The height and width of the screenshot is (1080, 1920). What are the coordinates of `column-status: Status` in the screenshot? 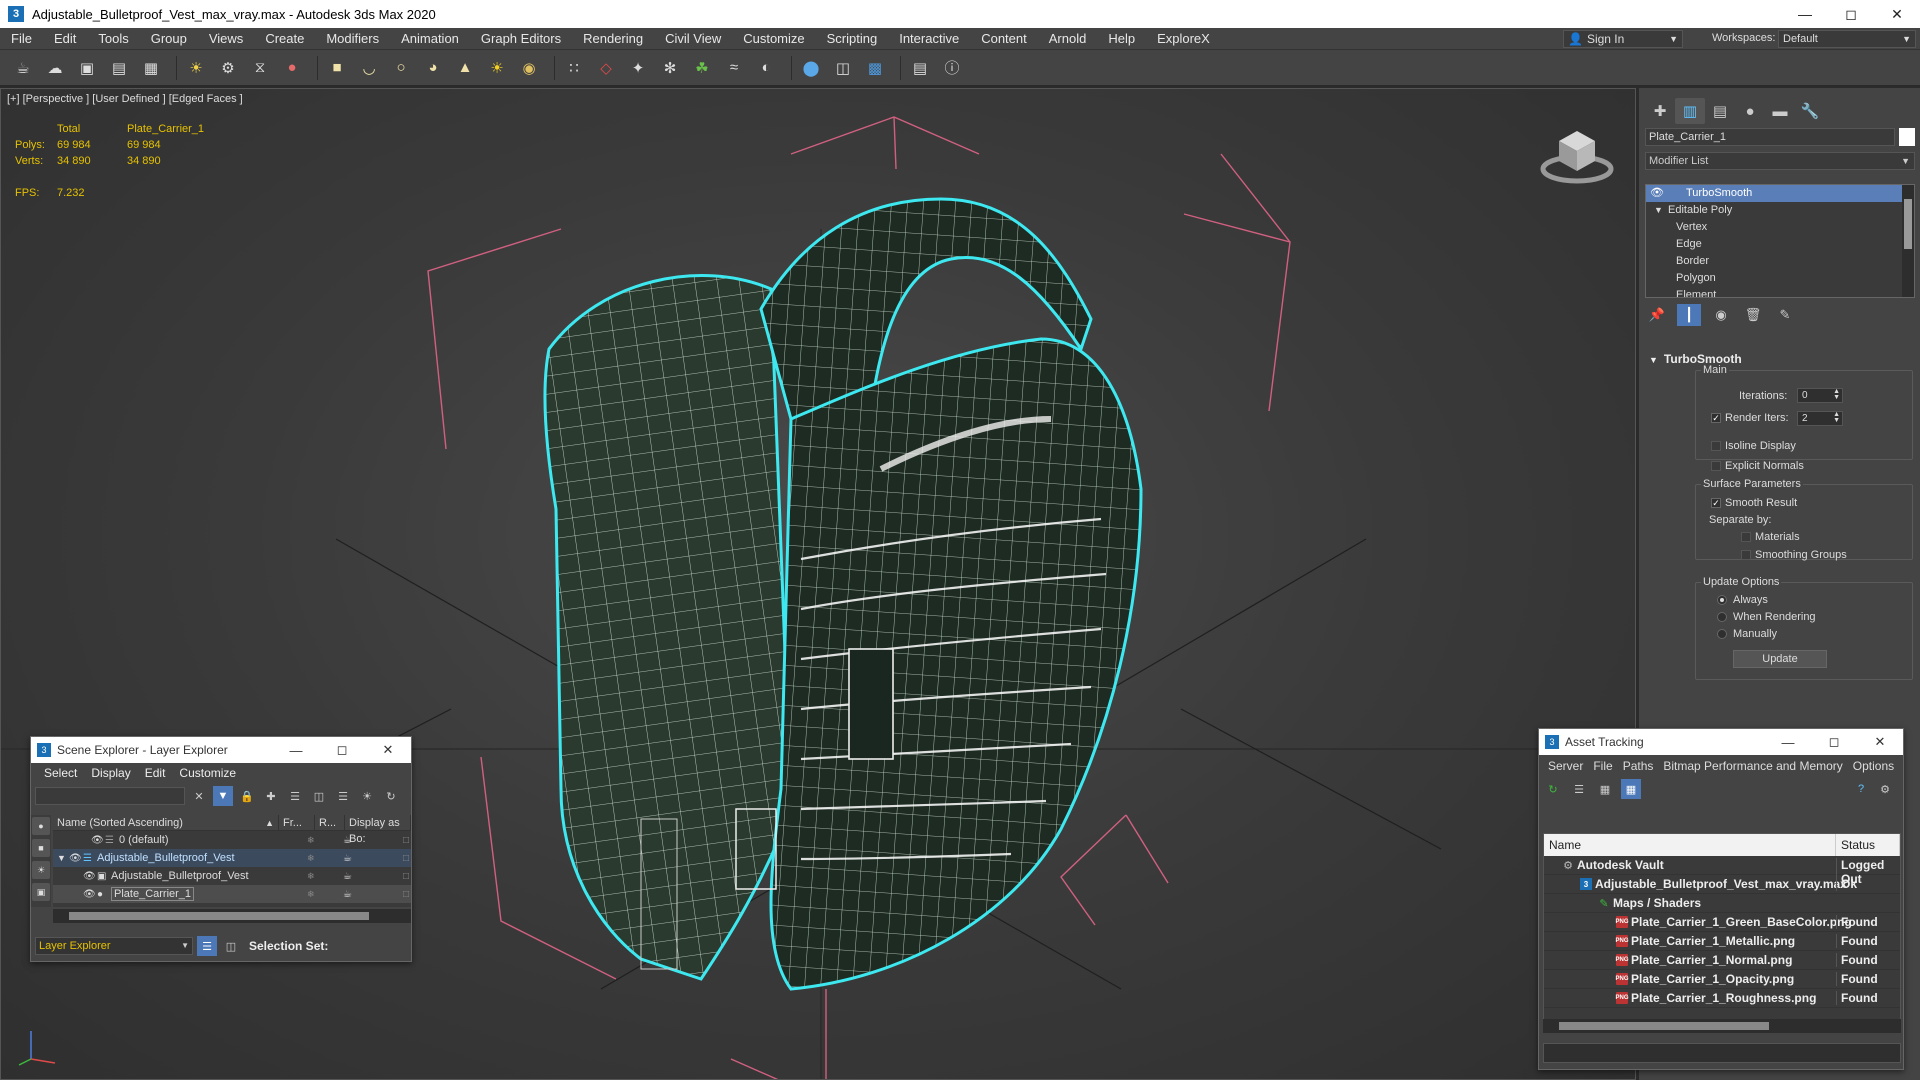 It's located at (1868, 845).